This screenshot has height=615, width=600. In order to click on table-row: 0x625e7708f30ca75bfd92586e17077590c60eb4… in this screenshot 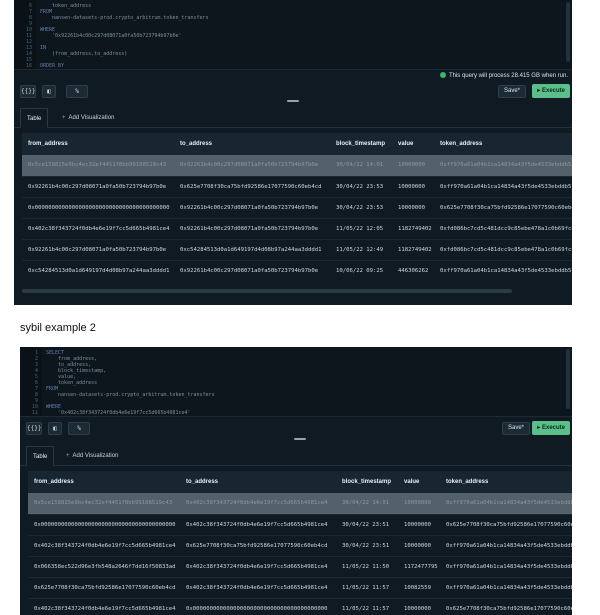, I will do `click(300, 588)`.